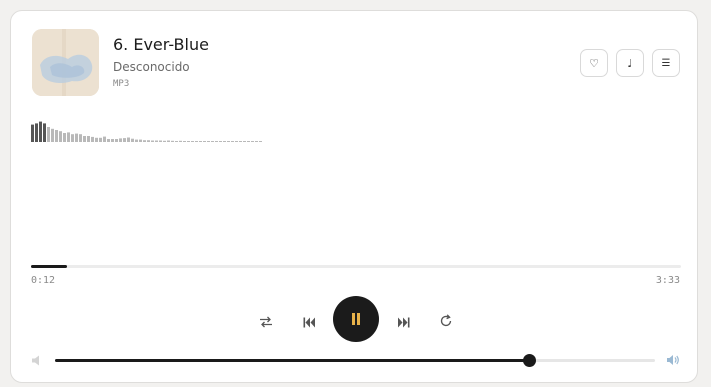 This screenshot has width=711, height=387. I want to click on pause-icon, so click(356, 319).